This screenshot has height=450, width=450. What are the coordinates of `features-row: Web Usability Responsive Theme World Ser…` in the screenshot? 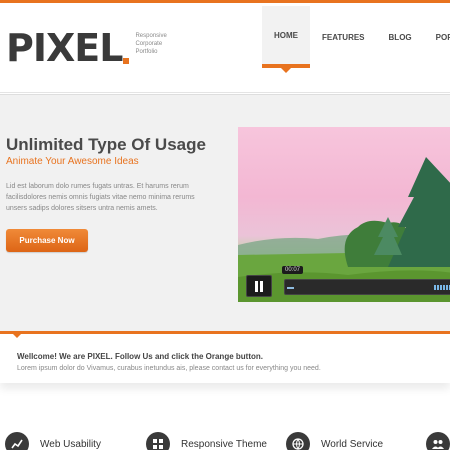 It's located at (225, 439).